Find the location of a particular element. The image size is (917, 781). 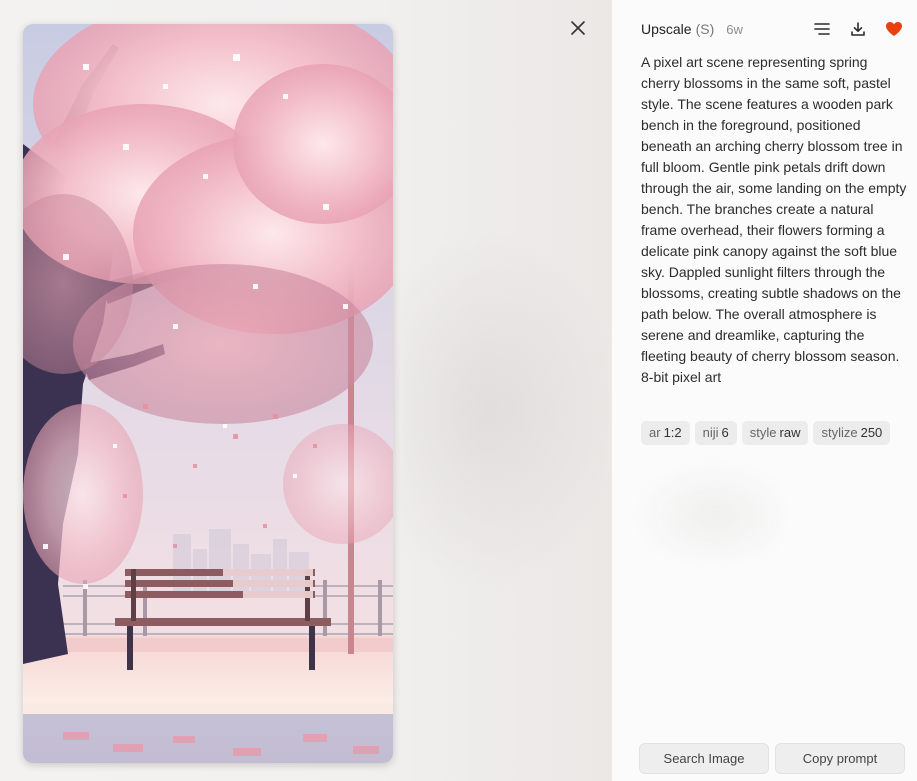

menu-button is located at coordinates (822, 29).